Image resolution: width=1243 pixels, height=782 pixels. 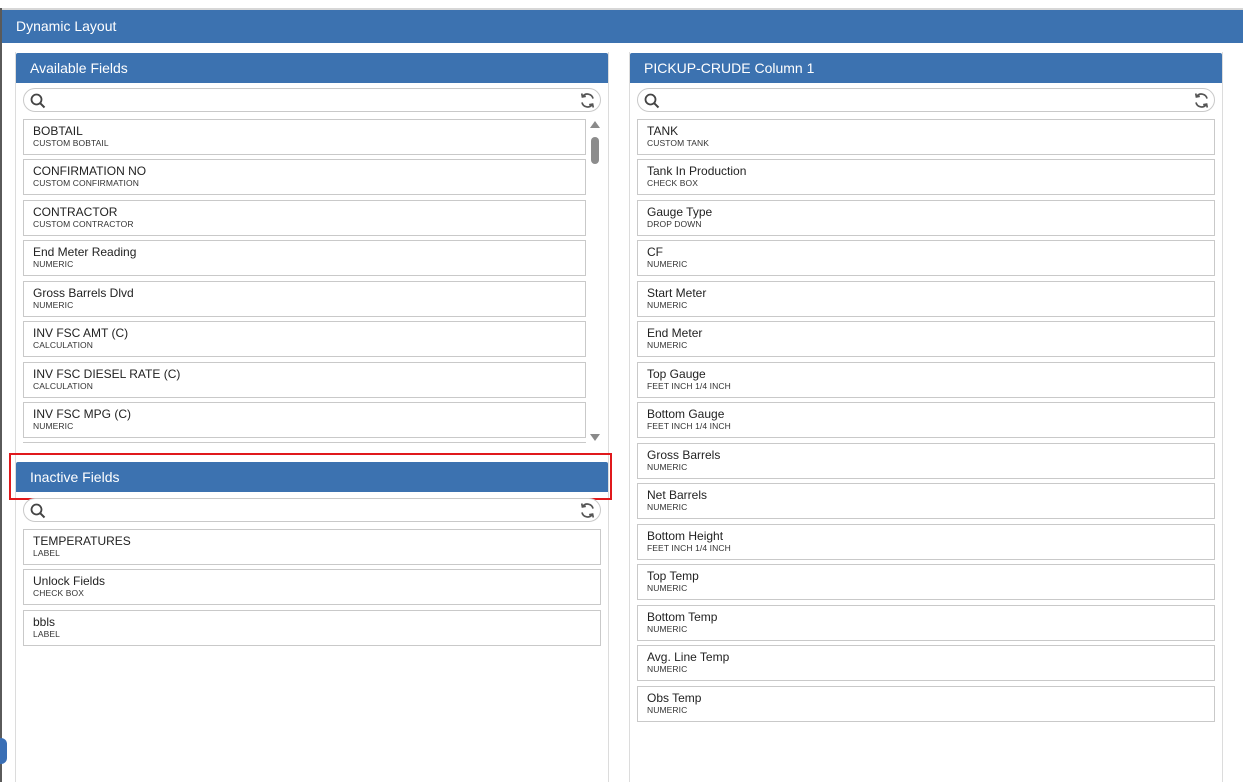 I want to click on list-item: Bottom Temp NUMERIC, so click(x=926, y=623).